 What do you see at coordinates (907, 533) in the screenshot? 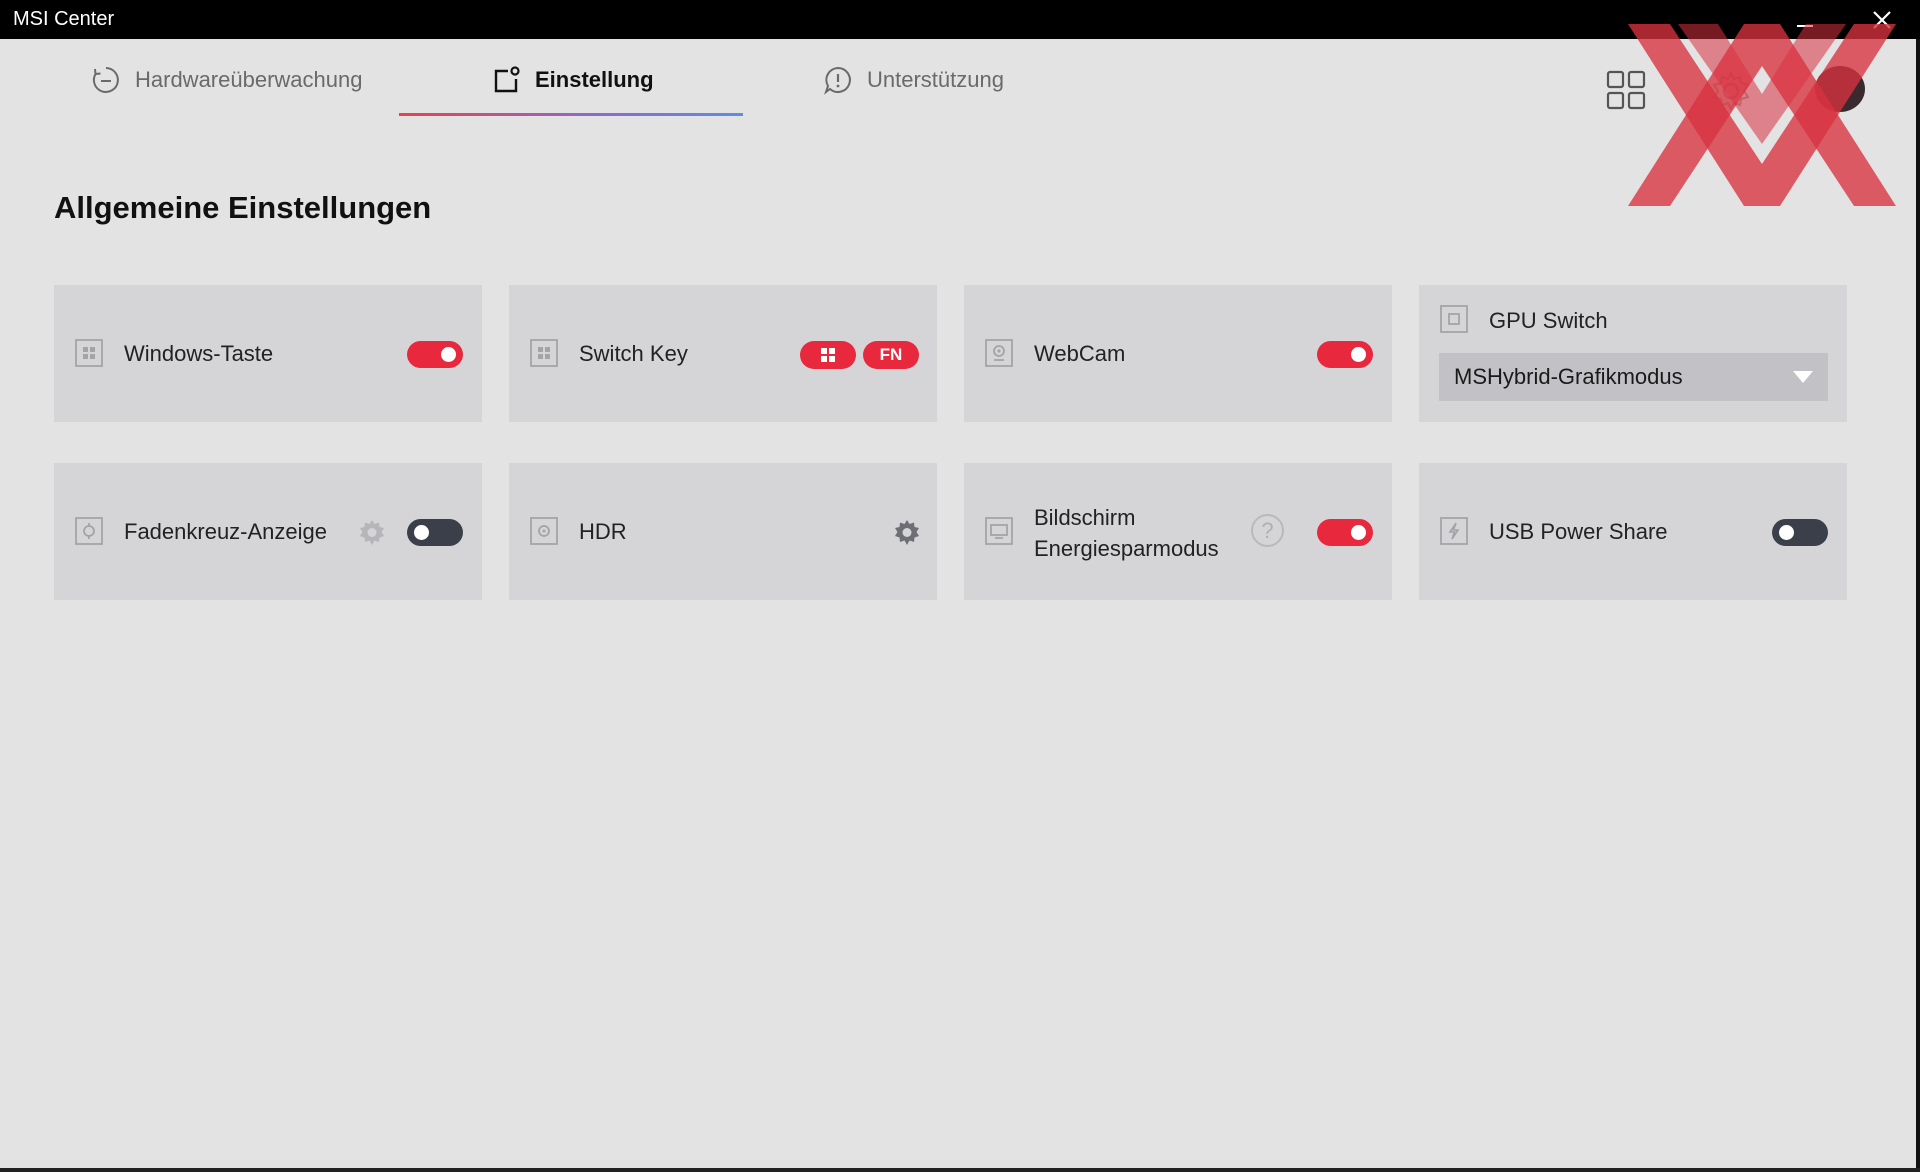
I see `hdr-settings-gear-icon` at bounding box center [907, 533].